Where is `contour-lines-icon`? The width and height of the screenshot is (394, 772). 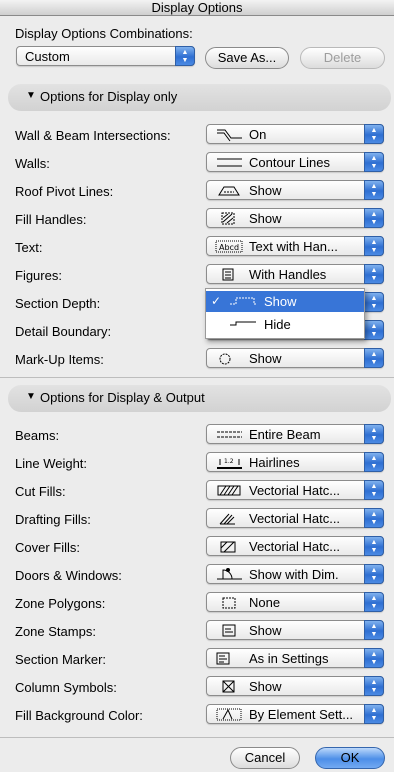
contour-lines-icon is located at coordinates (229, 162).